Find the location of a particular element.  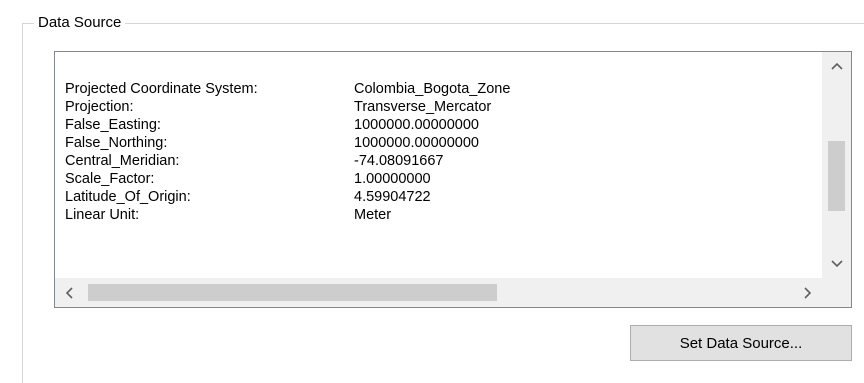

property-key: Latitude_Of_Origin: is located at coordinates (128, 197).